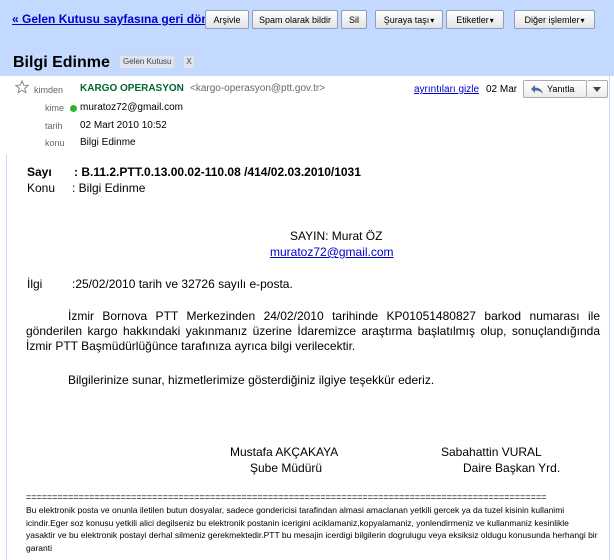 The width and height of the screenshot is (614, 560). Describe the element at coordinates (512, 468) in the screenshot. I see `signature-2-title: Daire Başkan Yrd.` at that location.